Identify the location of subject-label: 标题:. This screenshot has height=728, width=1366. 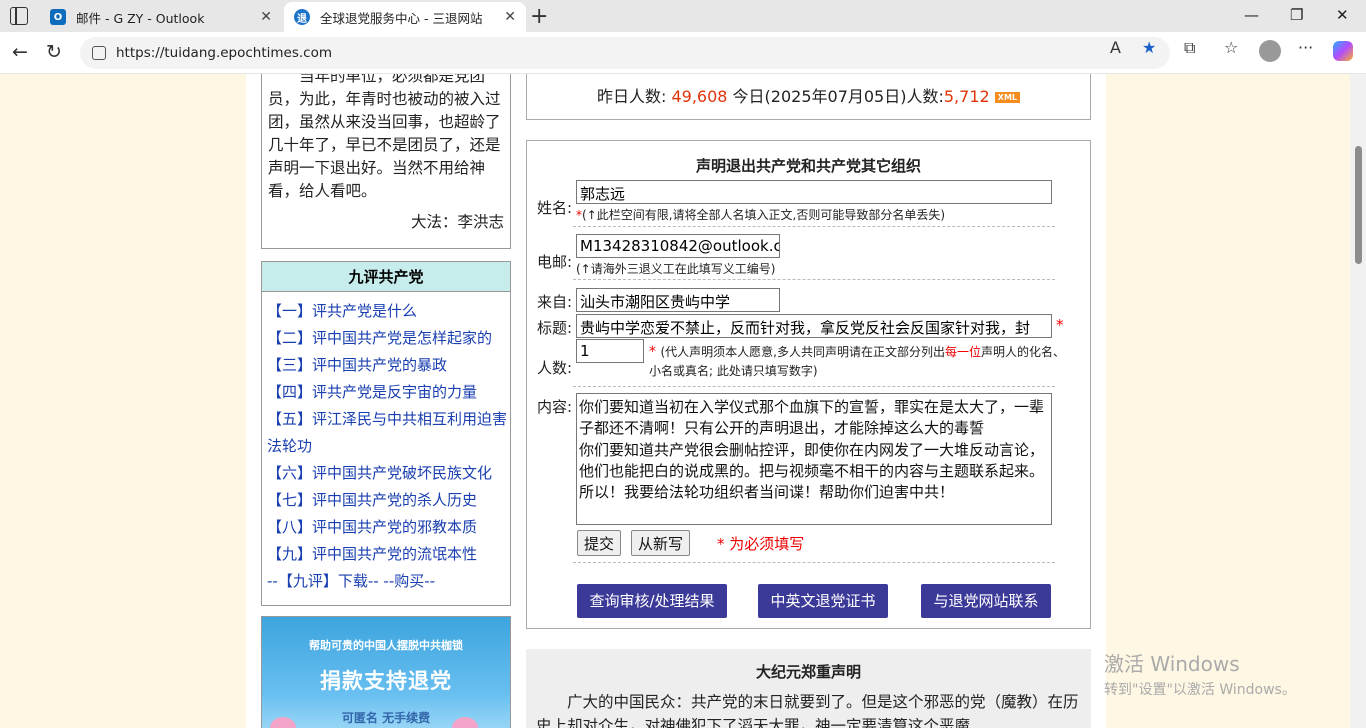
(555, 328).